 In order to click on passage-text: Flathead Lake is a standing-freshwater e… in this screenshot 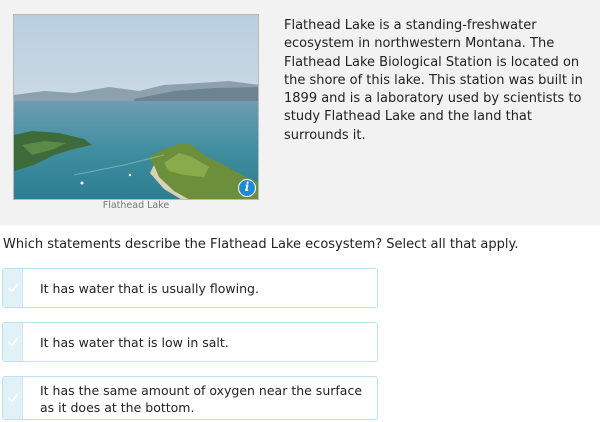, I will do `click(433, 80)`.